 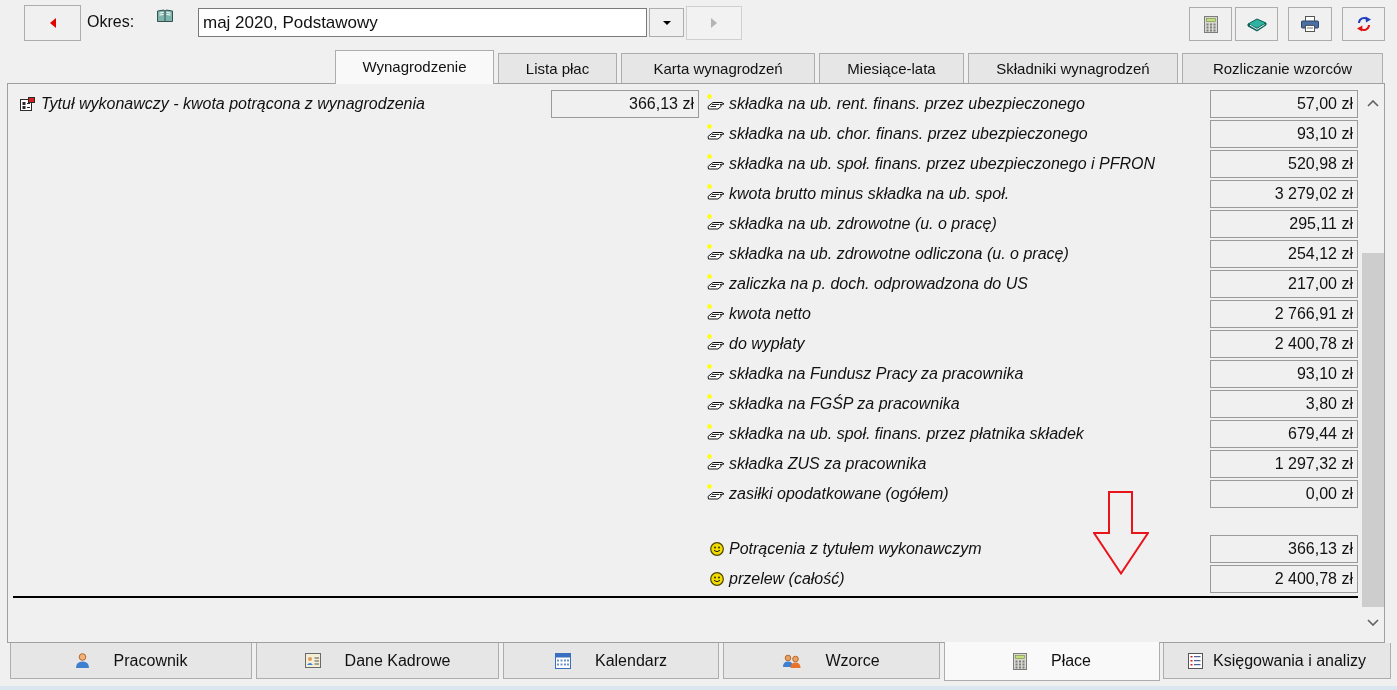 What do you see at coordinates (111, 22) in the screenshot?
I see `period-label: Okres:` at bounding box center [111, 22].